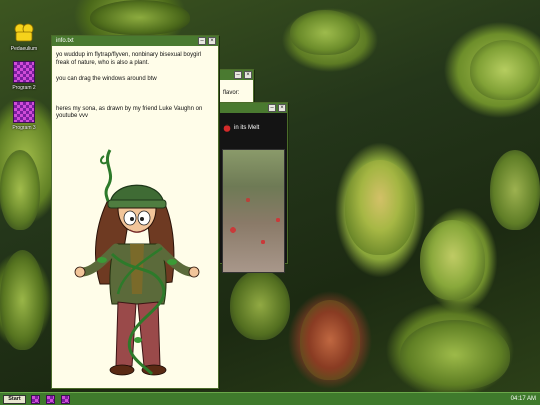 The width and height of the screenshot is (540, 405). I want to click on desktop-icon-program-3: Program 3, so click(24, 116).